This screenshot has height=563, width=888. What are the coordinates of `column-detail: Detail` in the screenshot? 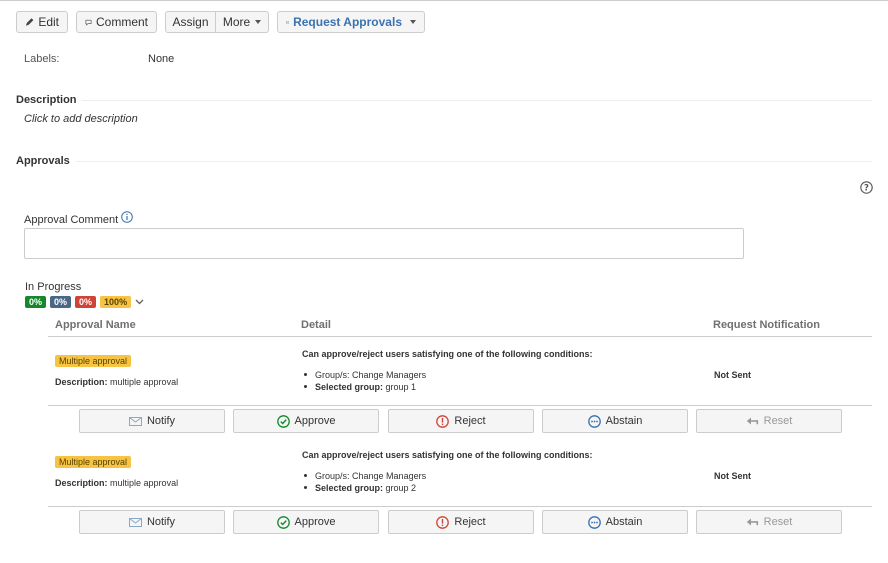 It's located at (316, 325).